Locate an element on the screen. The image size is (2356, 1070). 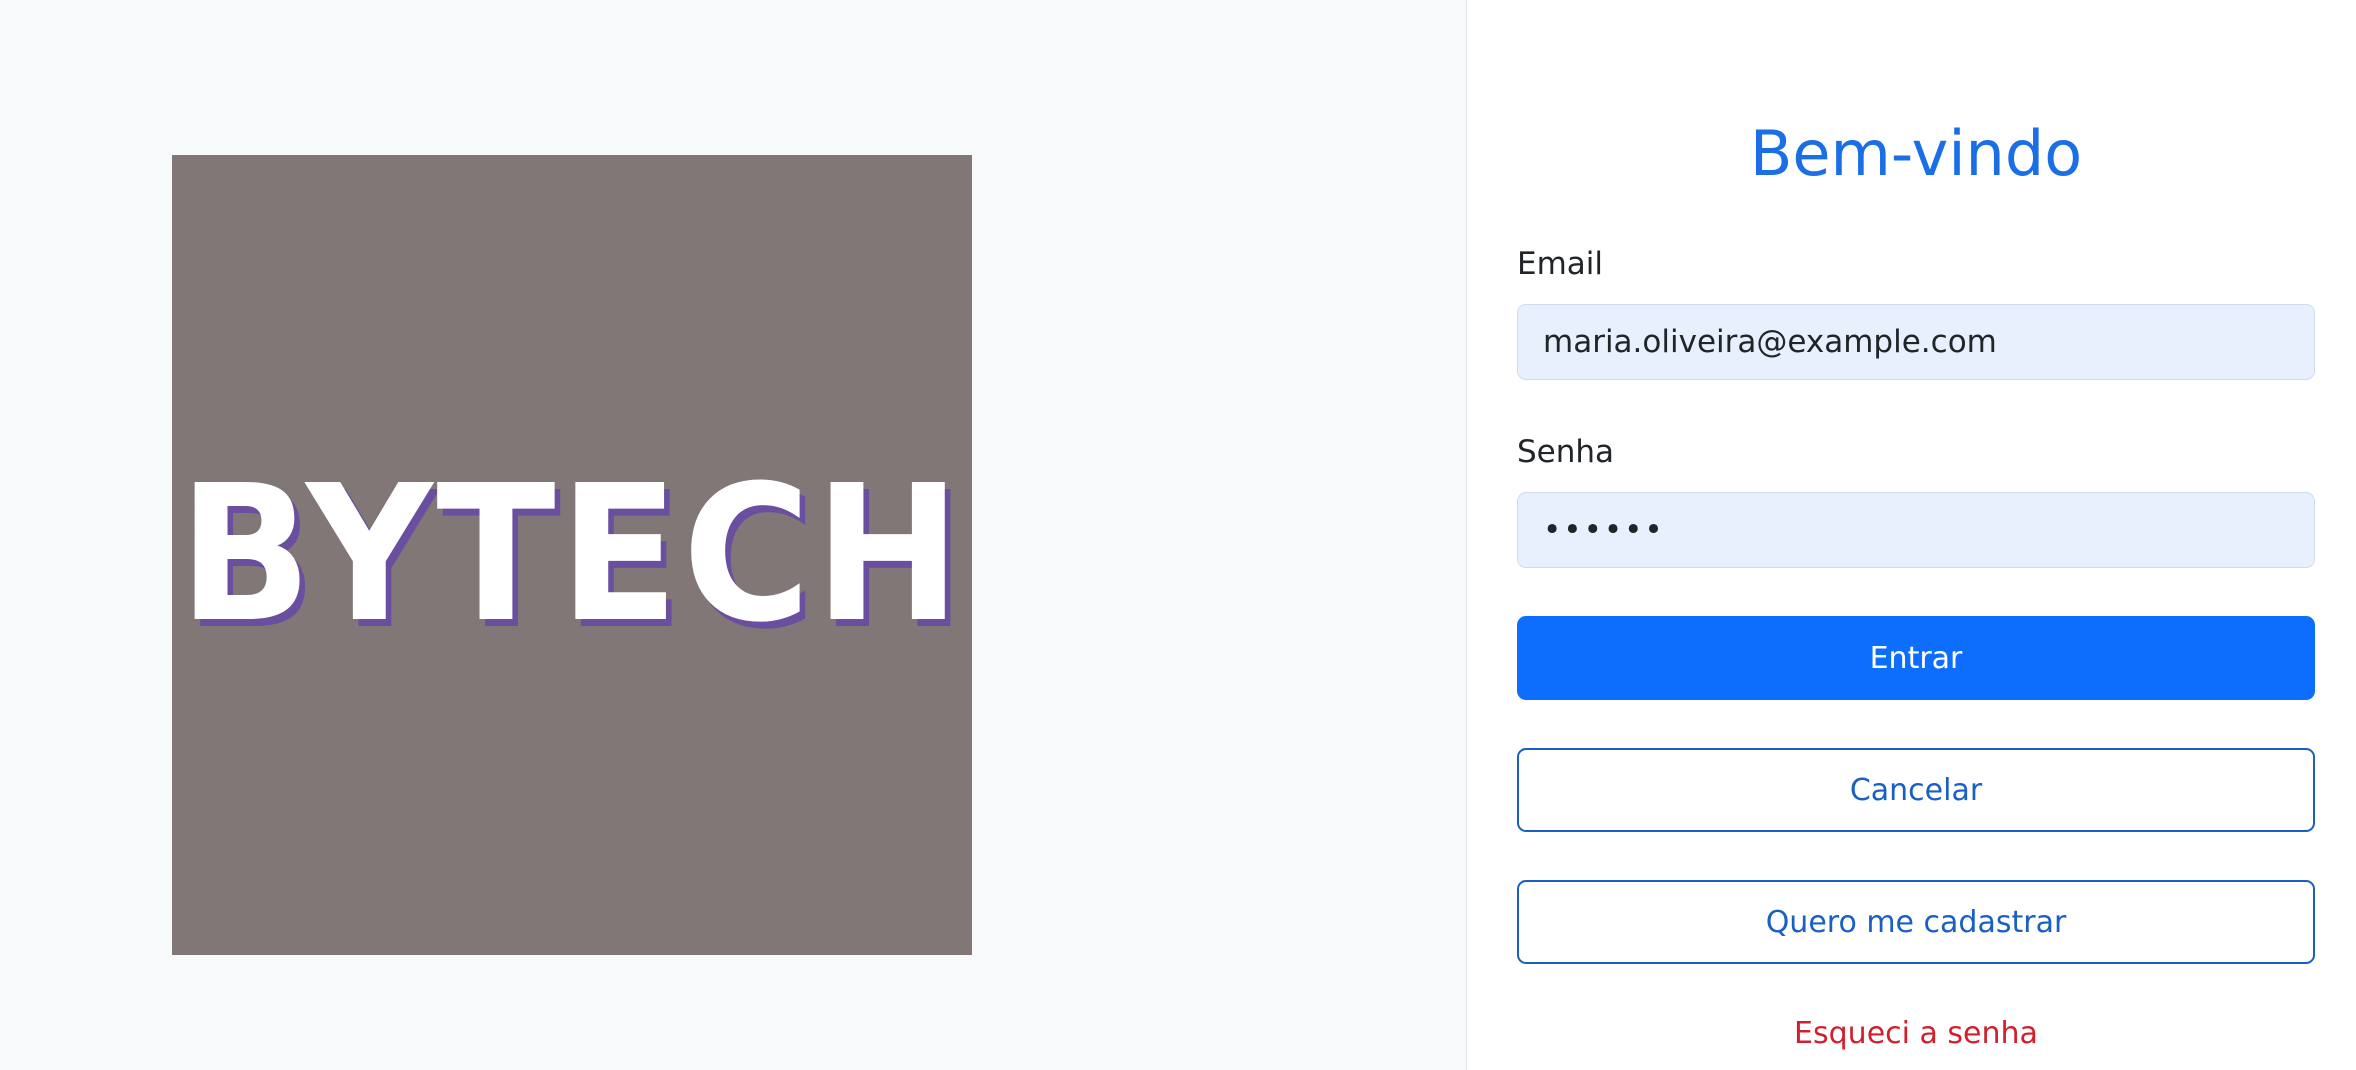
password-field is located at coordinates (1916, 530).